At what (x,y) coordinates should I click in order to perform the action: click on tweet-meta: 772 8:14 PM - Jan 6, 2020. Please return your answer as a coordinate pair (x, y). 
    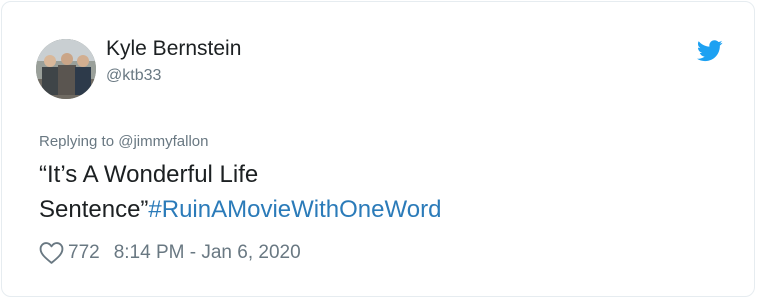
    Looking at the image, I should click on (170, 253).